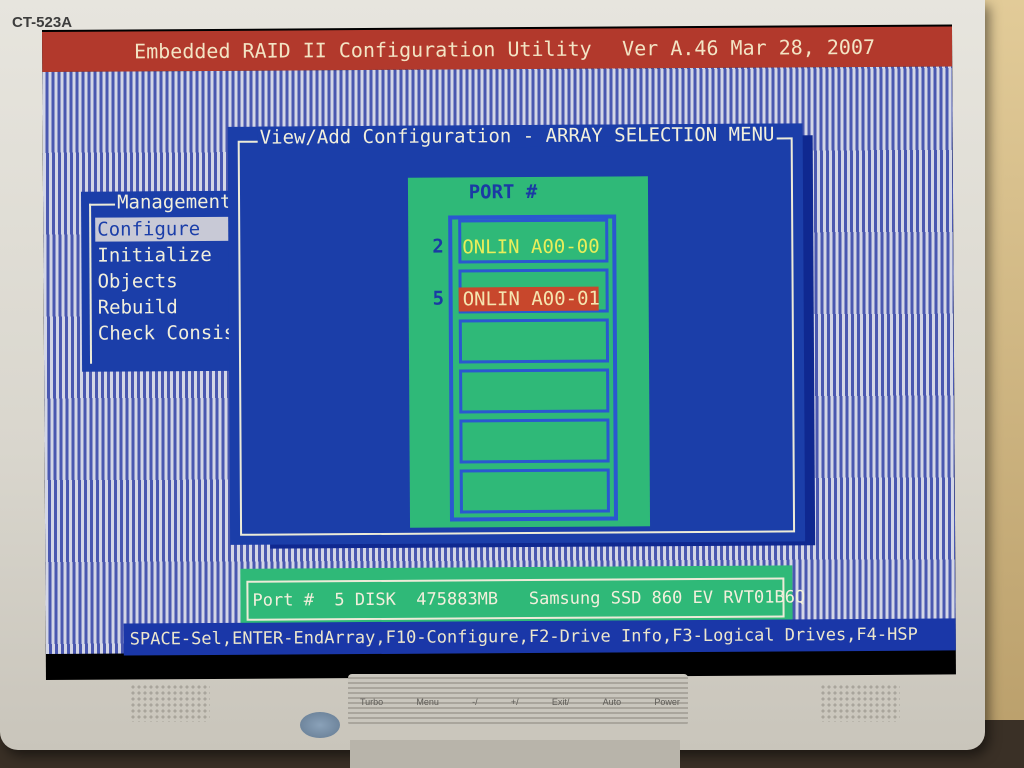  I want to click on port-header: PORT #, so click(503, 192).